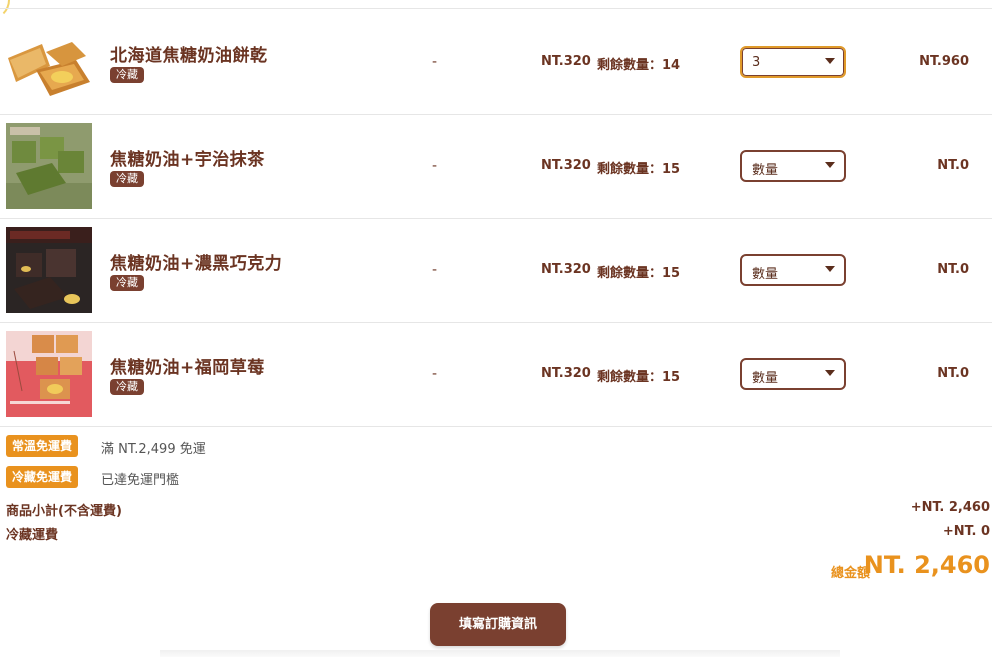  What do you see at coordinates (500, 653) in the screenshot?
I see `footer-shadow` at bounding box center [500, 653].